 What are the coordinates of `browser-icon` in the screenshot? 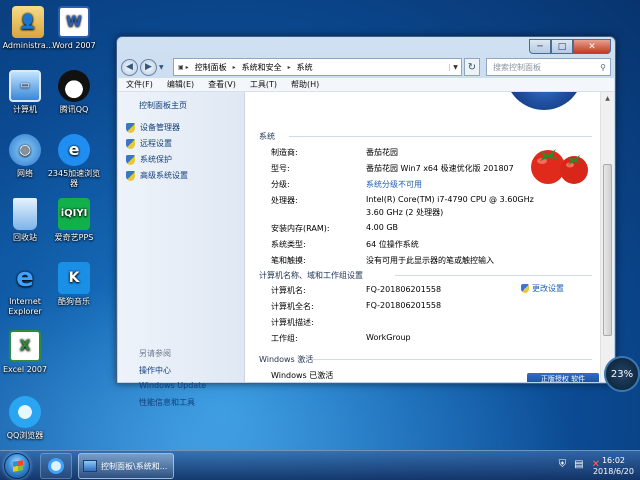 It's located at (56, 466).